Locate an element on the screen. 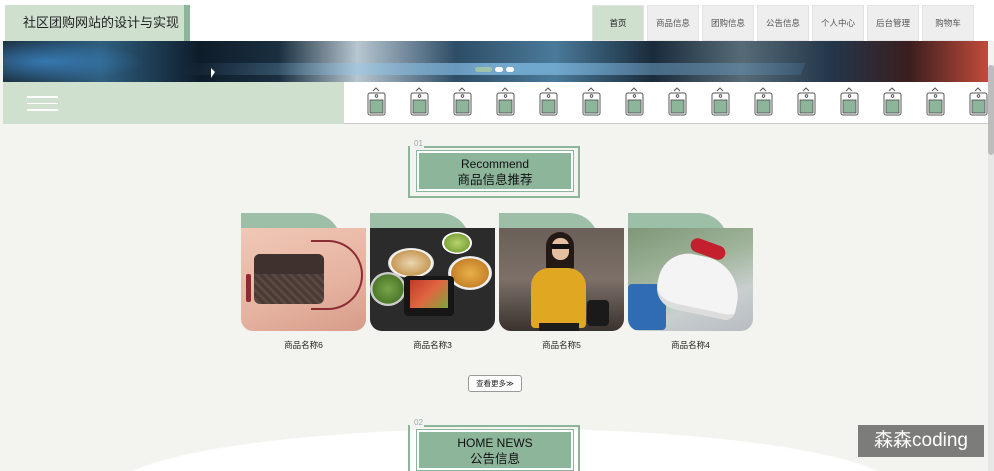 The width and height of the screenshot is (994, 471). nav-item-group-buy: 团购信息 is located at coordinates (728, 23).